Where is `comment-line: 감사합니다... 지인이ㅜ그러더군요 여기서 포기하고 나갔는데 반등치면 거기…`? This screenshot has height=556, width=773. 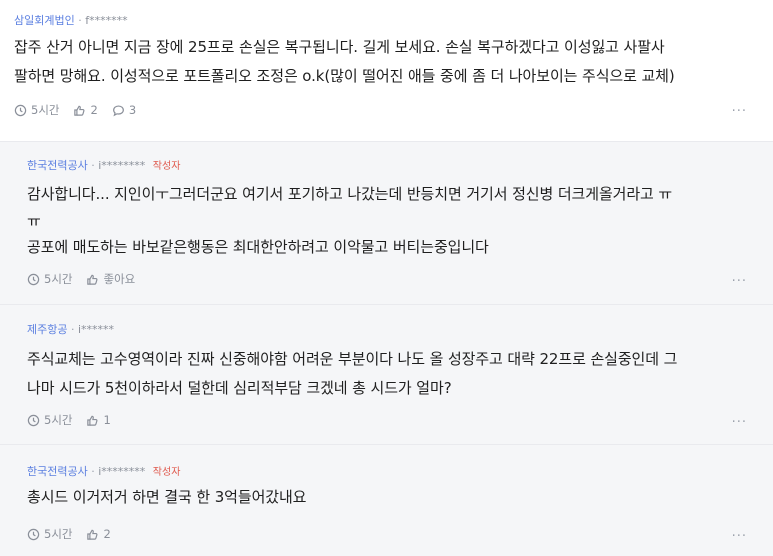 comment-line: 감사합니다... 지인이ㅜ그러더군요 여기서 포기하고 나갔는데 반등치면 거기… is located at coordinates (350, 194).